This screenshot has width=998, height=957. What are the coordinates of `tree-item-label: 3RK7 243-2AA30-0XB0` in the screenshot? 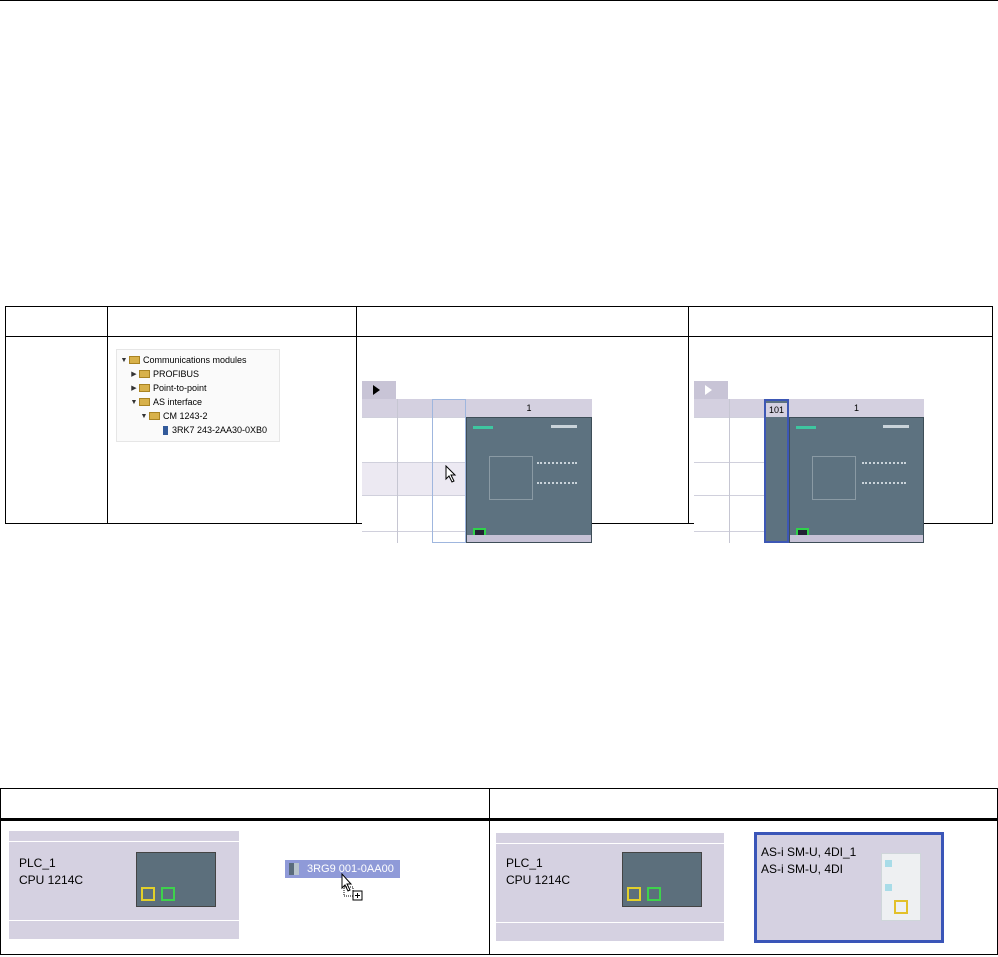 It's located at (220, 430).